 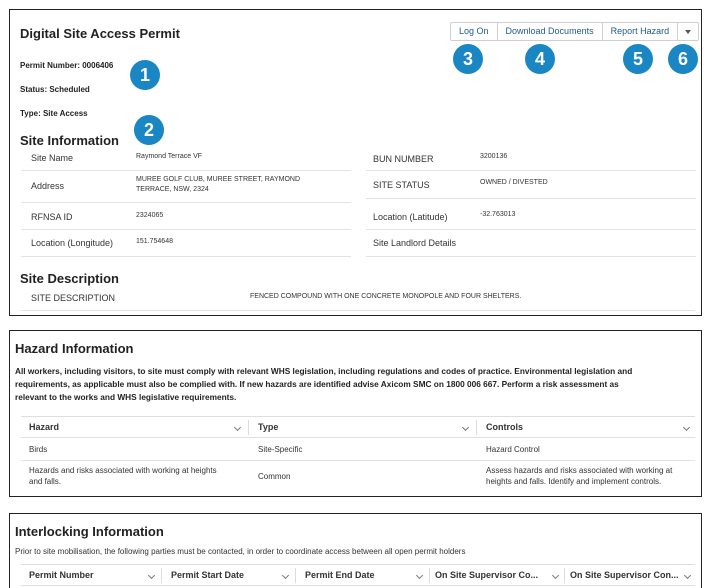 What do you see at coordinates (74, 348) in the screenshot?
I see `hazard-information-heading: Hazard Information` at bounding box center [74, 348].